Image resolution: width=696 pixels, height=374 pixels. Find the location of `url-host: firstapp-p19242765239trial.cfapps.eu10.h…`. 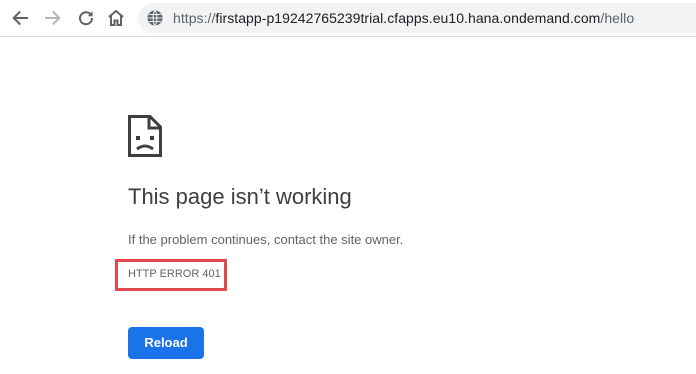

url-host: firstapp-p19242765239trial.cfapps.eu10.h… is located at coordinates (408, 18).